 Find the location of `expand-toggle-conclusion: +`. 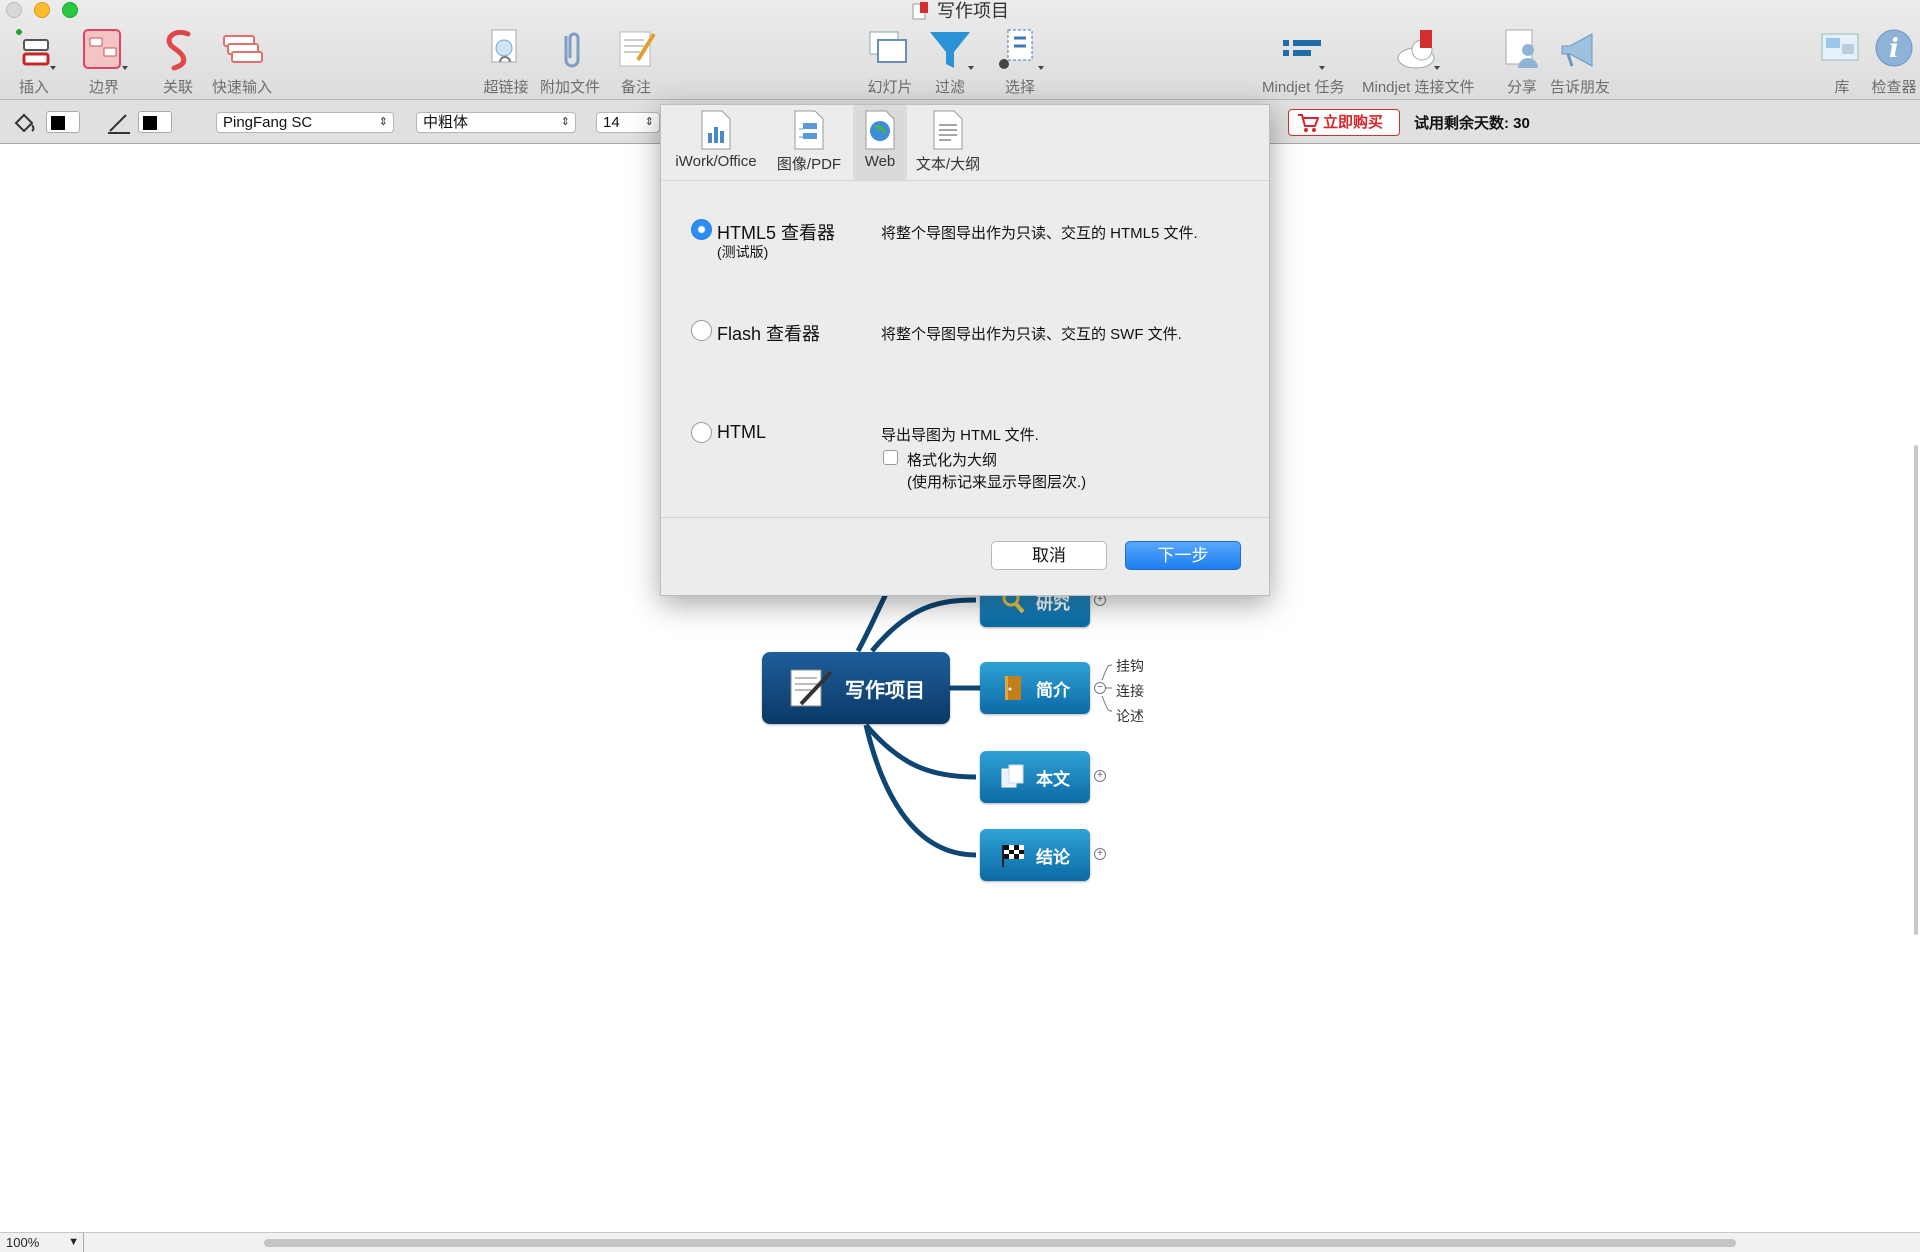

expand-toggle-conclusion: + is located at coordinates (1100, 854).